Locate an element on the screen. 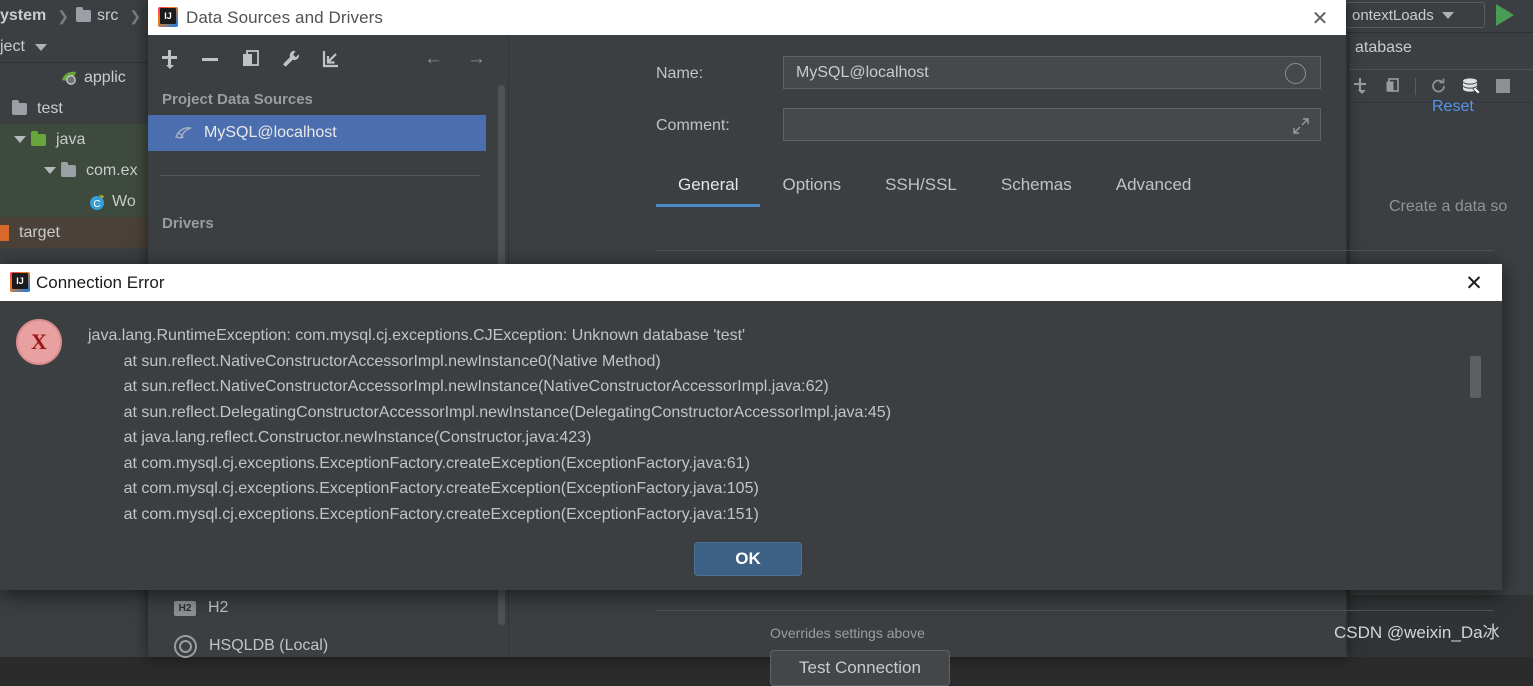 The height and width of the screenshot is (686, 1533). mysql-dolphin-icon is located at coordinates (183, 133).